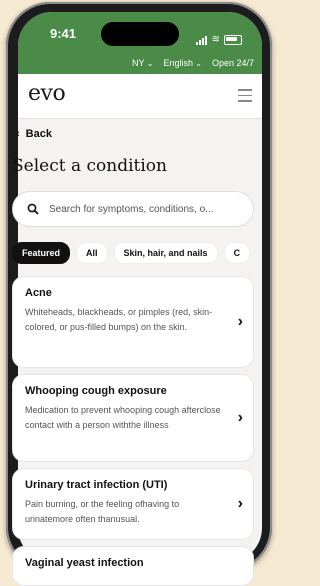  What do you see at coordinates (92, 253) in the screenshot?
I see `filter-chip-all: All` at bounding box center [92, 253].